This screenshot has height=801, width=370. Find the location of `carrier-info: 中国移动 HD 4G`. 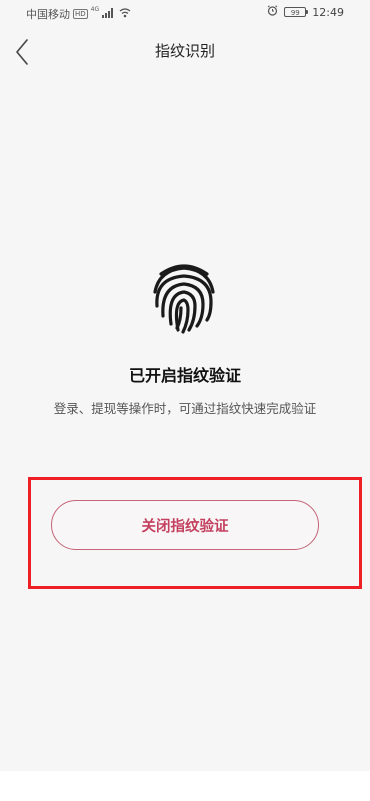

carrier-info: 中国移动 HD 4G is located at coordinates (78, 14).